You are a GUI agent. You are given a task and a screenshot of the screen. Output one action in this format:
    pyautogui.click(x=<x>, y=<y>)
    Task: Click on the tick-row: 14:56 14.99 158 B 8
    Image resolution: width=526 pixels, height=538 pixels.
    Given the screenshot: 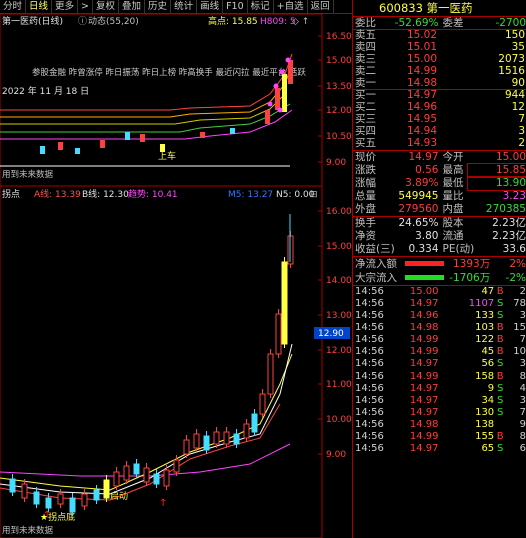 What is the action you would take?
    pyautogui.click(x=439, y=377)
    